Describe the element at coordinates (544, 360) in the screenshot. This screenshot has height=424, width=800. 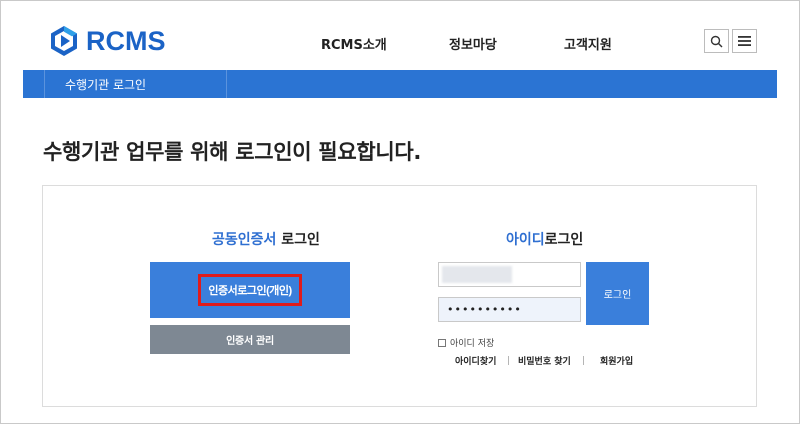
I see `find-password-link: 비밀번호 찾기` at that location.